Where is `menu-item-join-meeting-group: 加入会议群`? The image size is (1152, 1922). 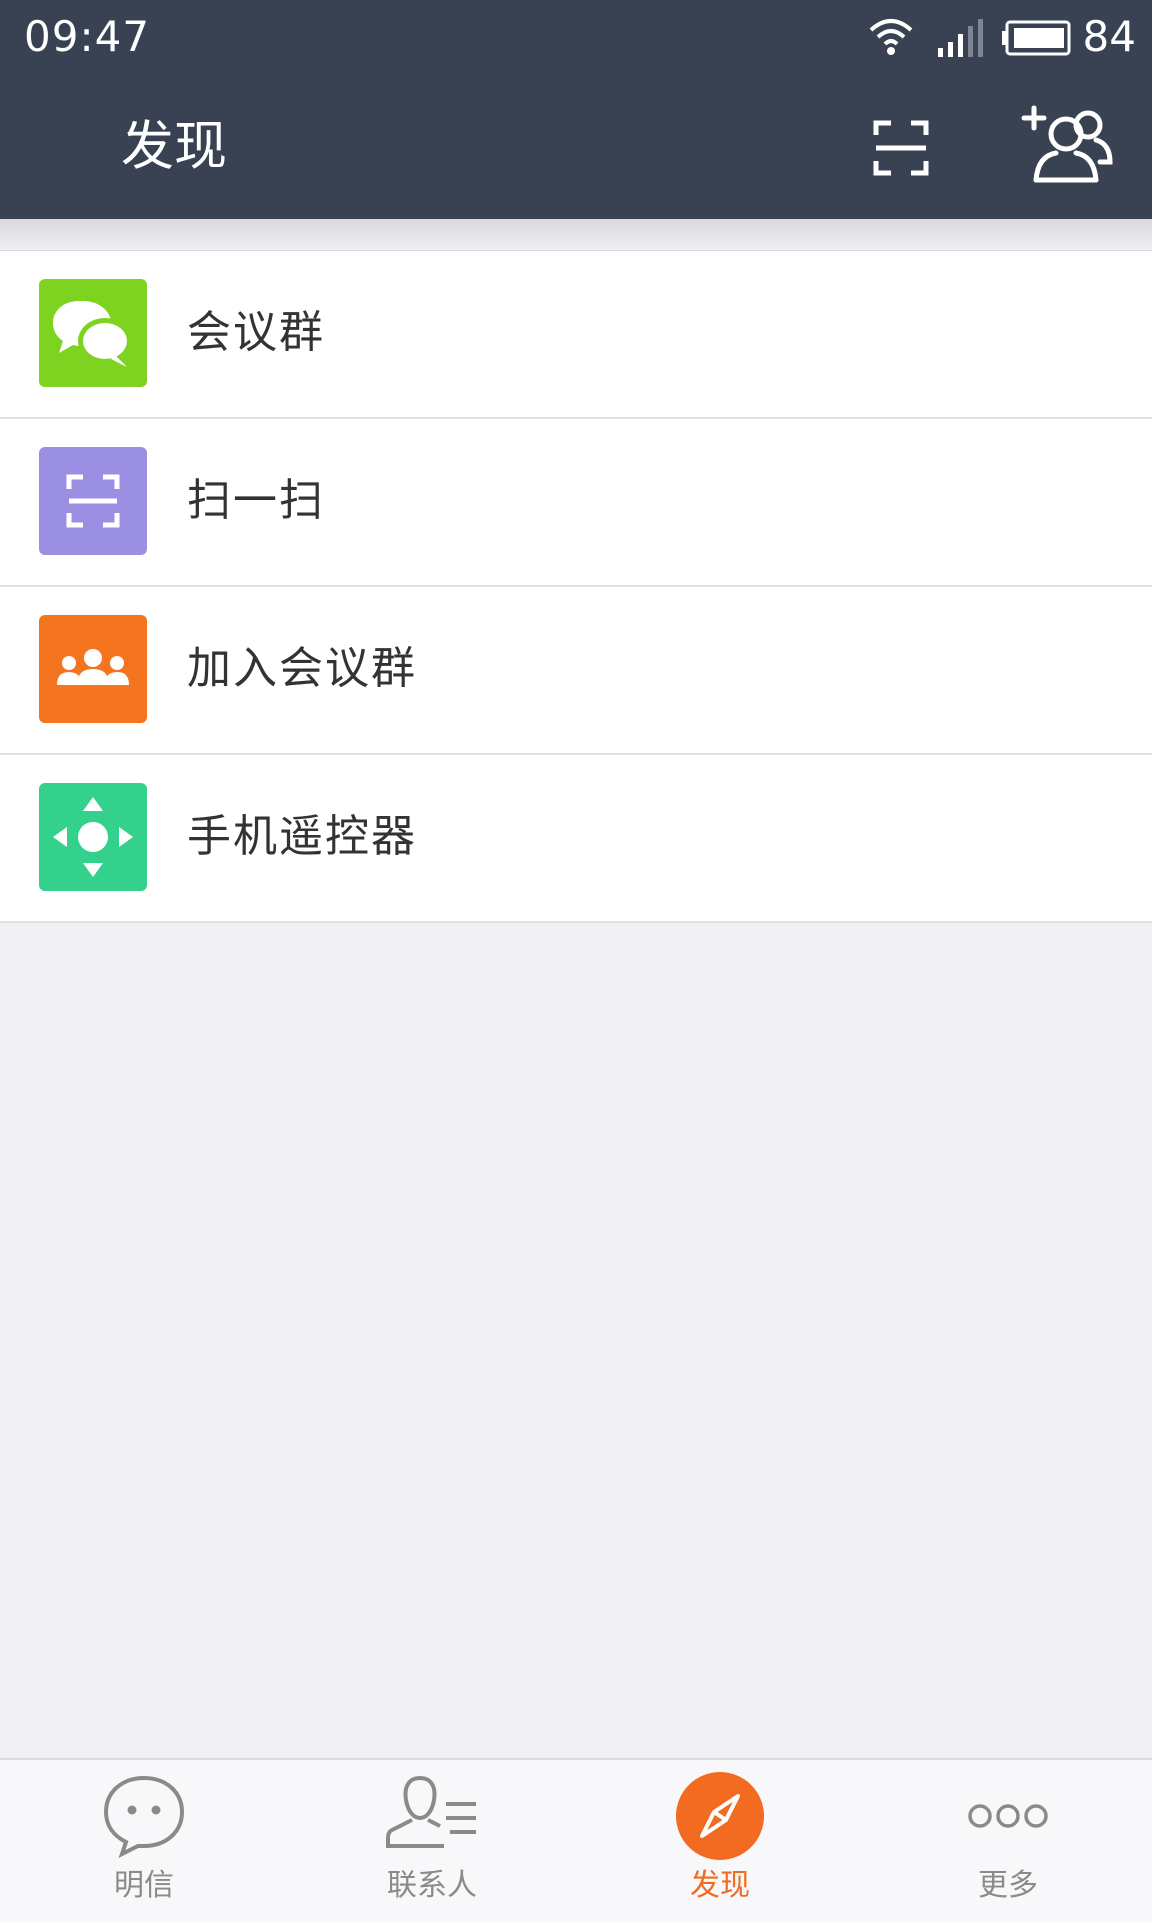
menu-item-join-meeting-group: 加入会议群 is located at coordinates (576, 671).